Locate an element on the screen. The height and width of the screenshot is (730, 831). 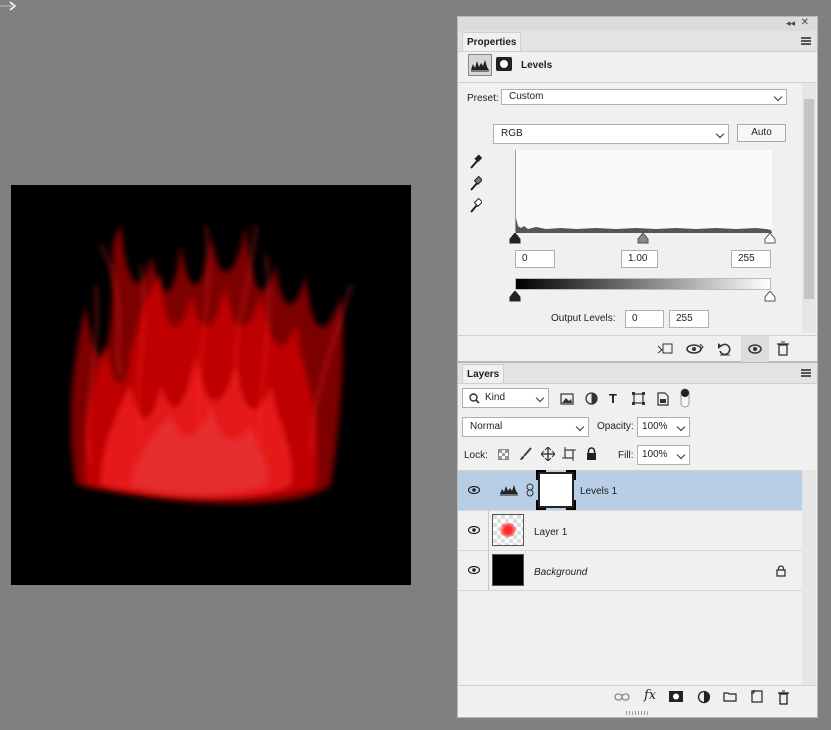
properties-footer is located at coordinates (637, 349).